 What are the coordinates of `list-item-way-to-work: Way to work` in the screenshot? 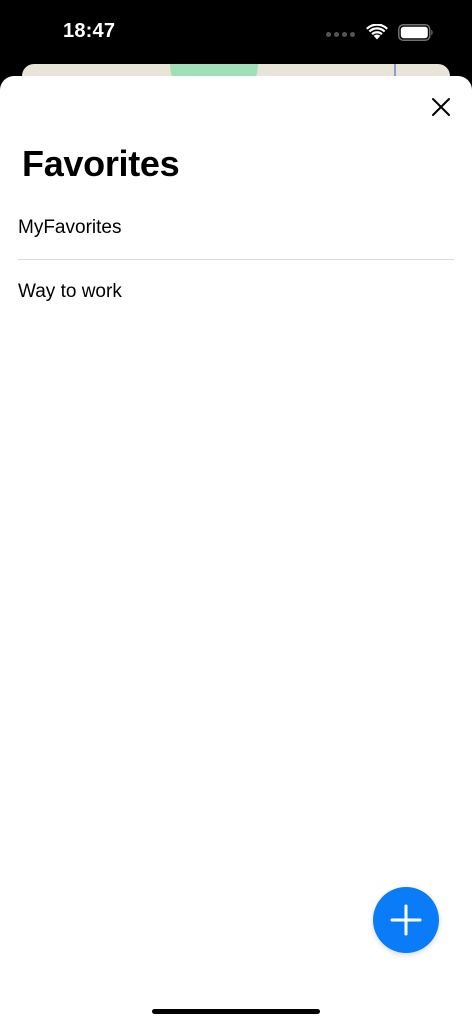 It's located at (236, 291).